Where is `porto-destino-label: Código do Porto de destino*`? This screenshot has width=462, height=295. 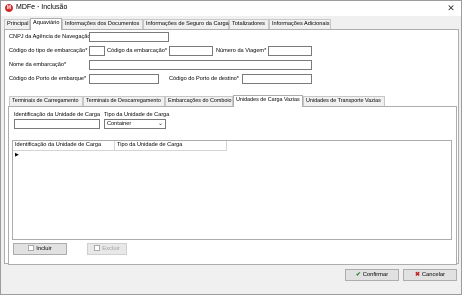
porto-destino-label: Código do Porto de destino* is located at coordinates (204, 79).